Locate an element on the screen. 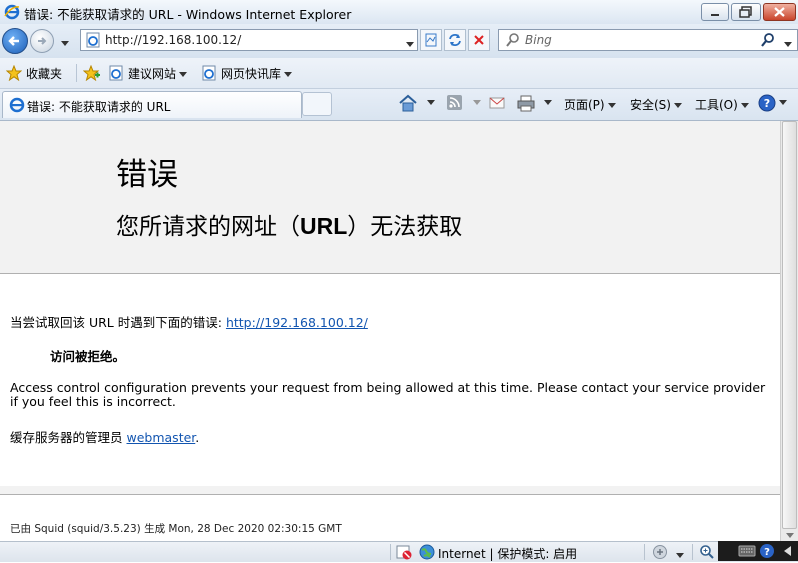 Image resolution: width=798 pixels, height=563 pixels. tray-expand-icon is located at coordinates (788, 552).